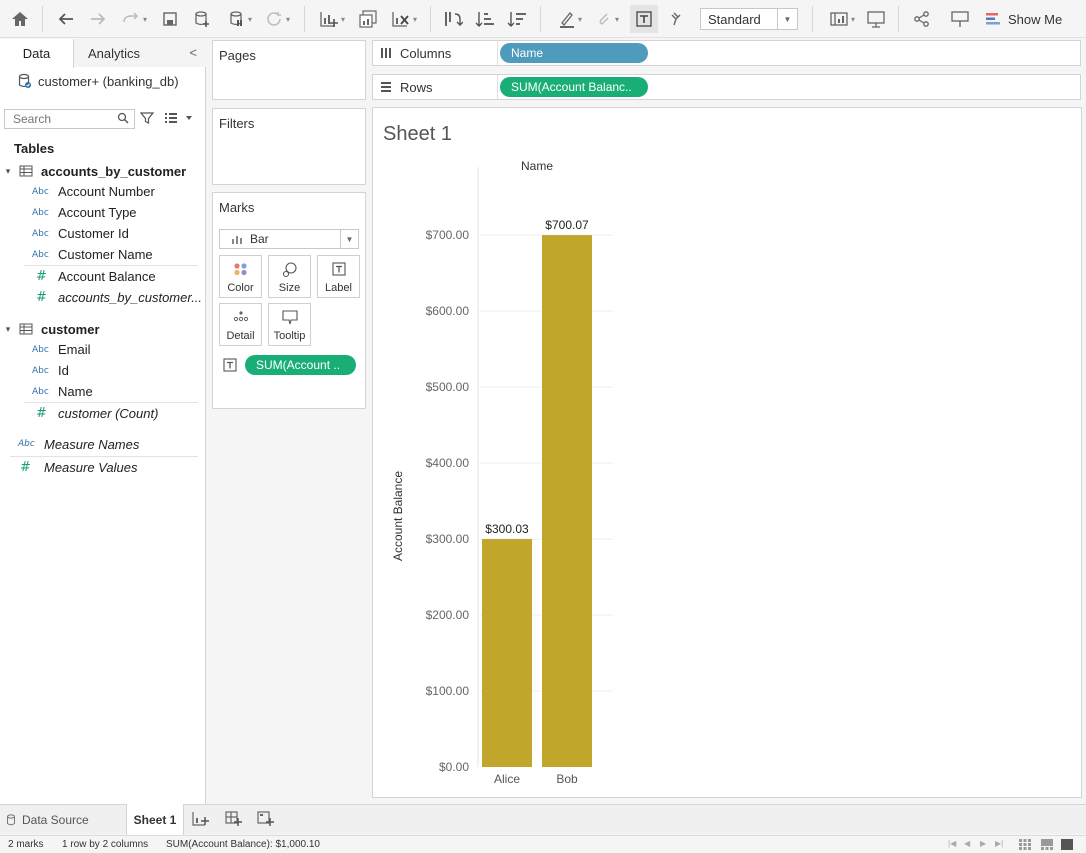  Describe the element at coordinates (107, 276) in the screenshot. I see `field-name: Account Balance` at that location.